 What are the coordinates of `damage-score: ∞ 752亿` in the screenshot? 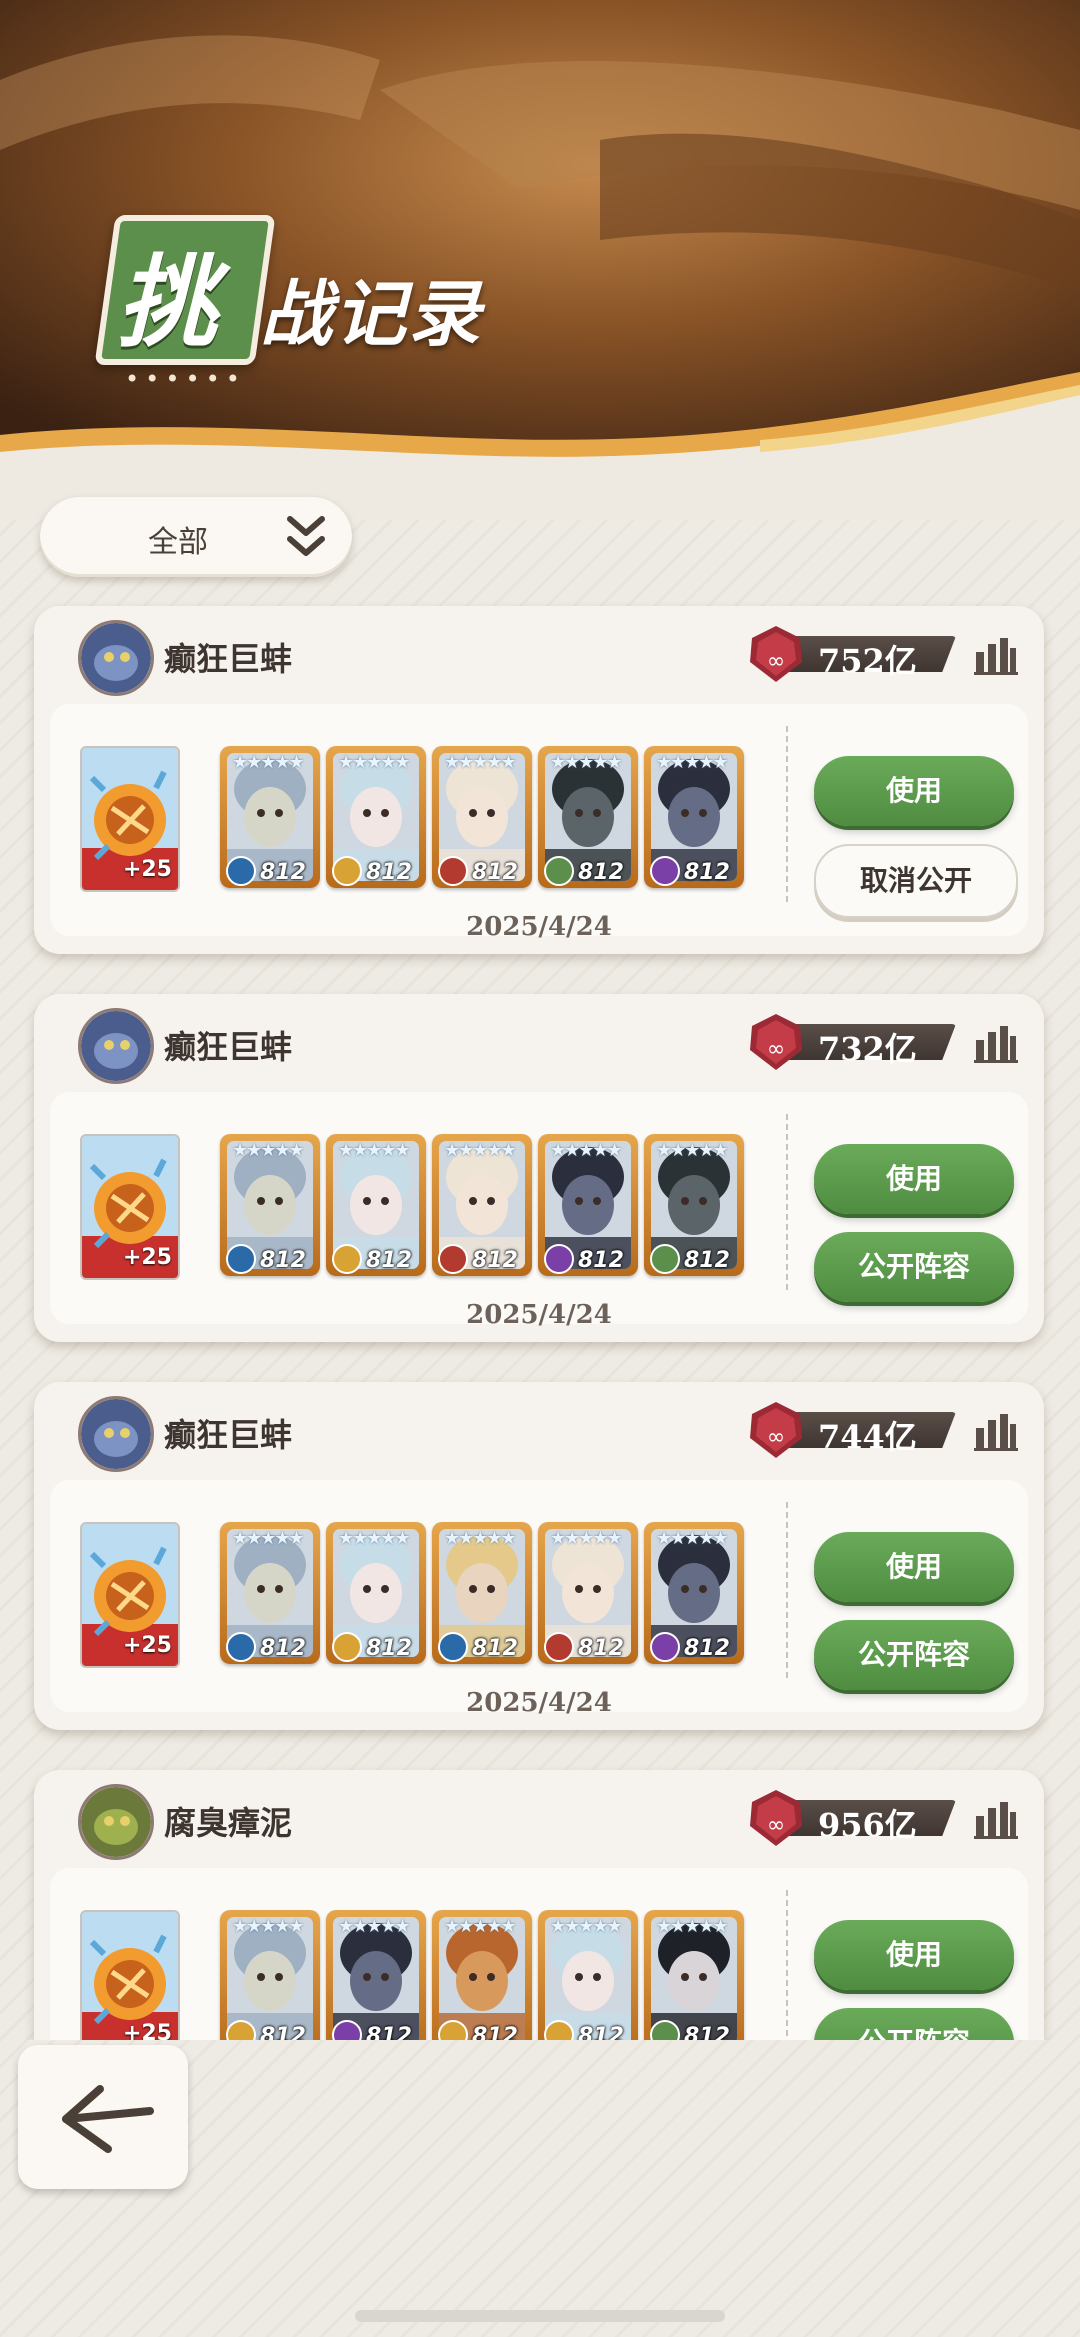 It's located at (874, 652).